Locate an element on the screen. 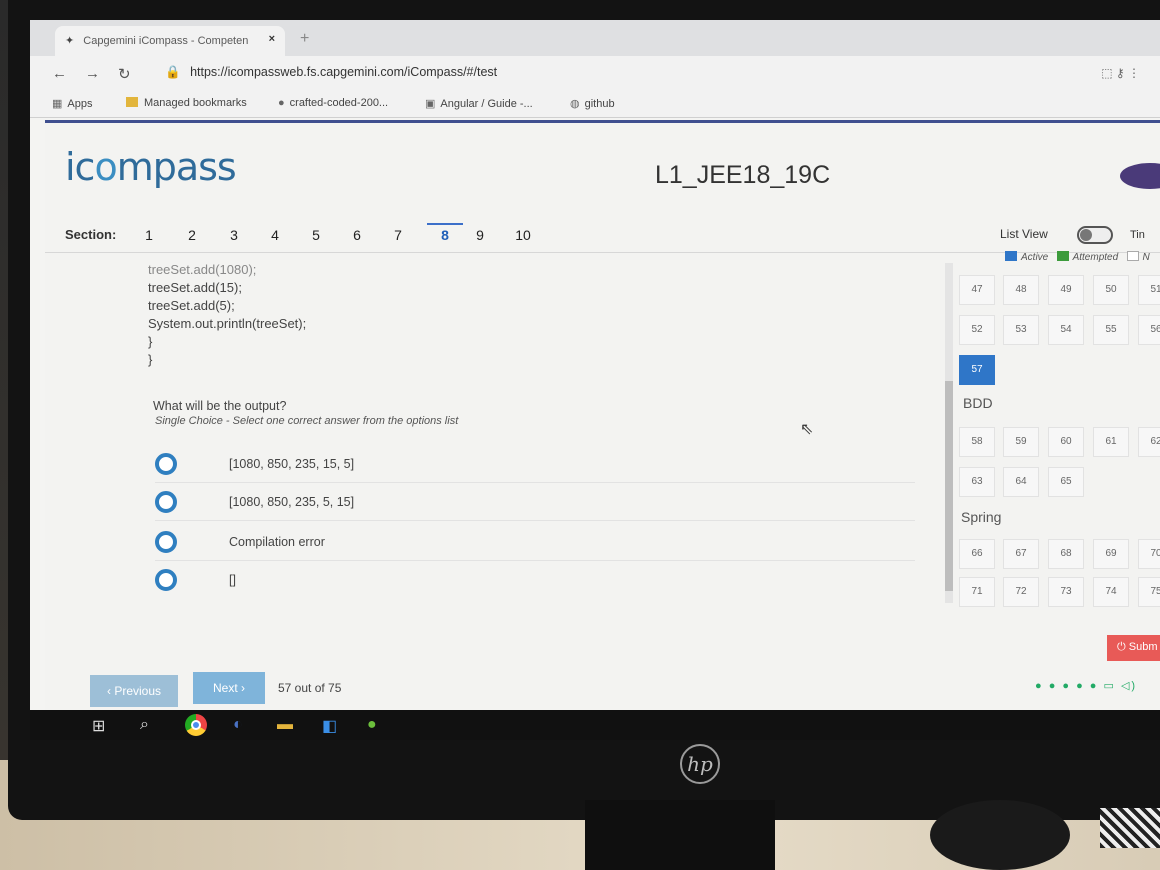 Image resolution: width=1160 pixels, height=870 pixels. group-label-bdd: BDD is located at coordinates (978, 403).